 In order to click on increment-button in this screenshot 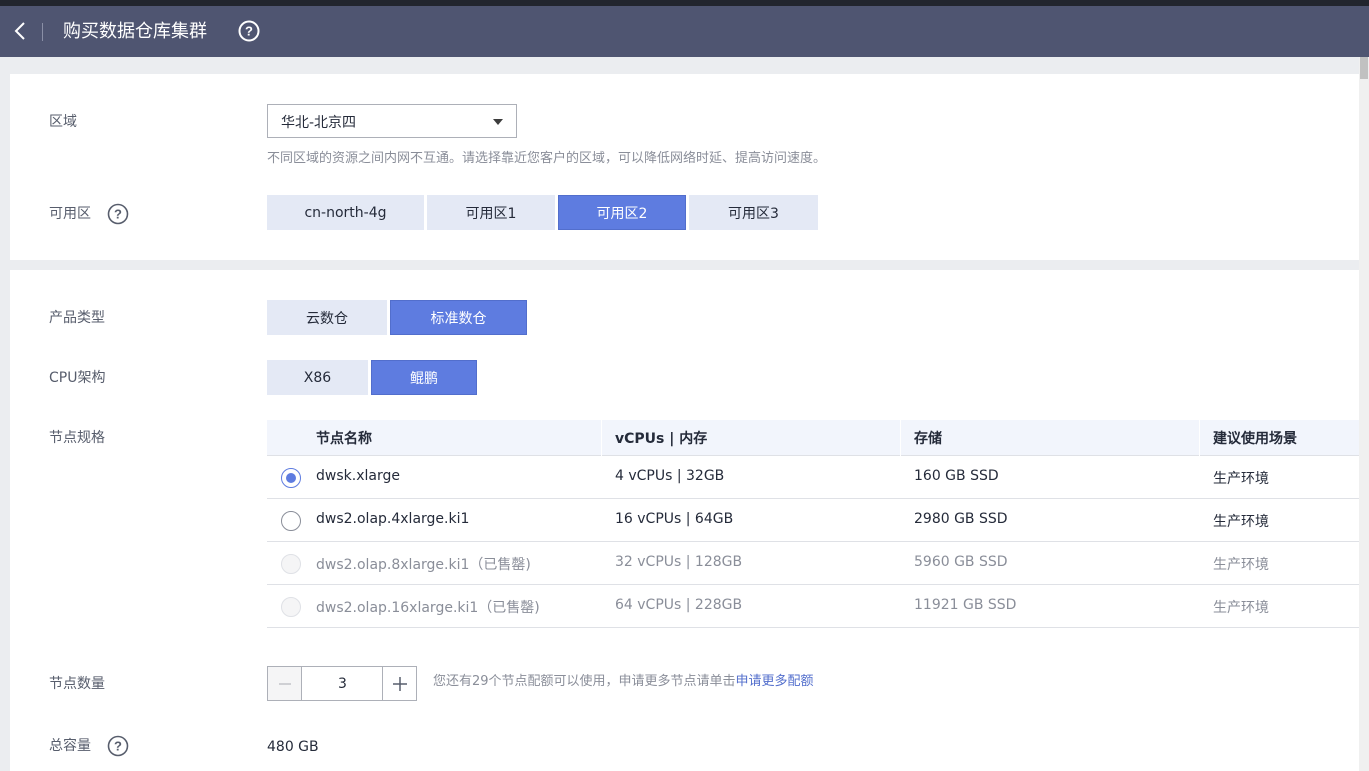, I will do `click(399, 683)`.